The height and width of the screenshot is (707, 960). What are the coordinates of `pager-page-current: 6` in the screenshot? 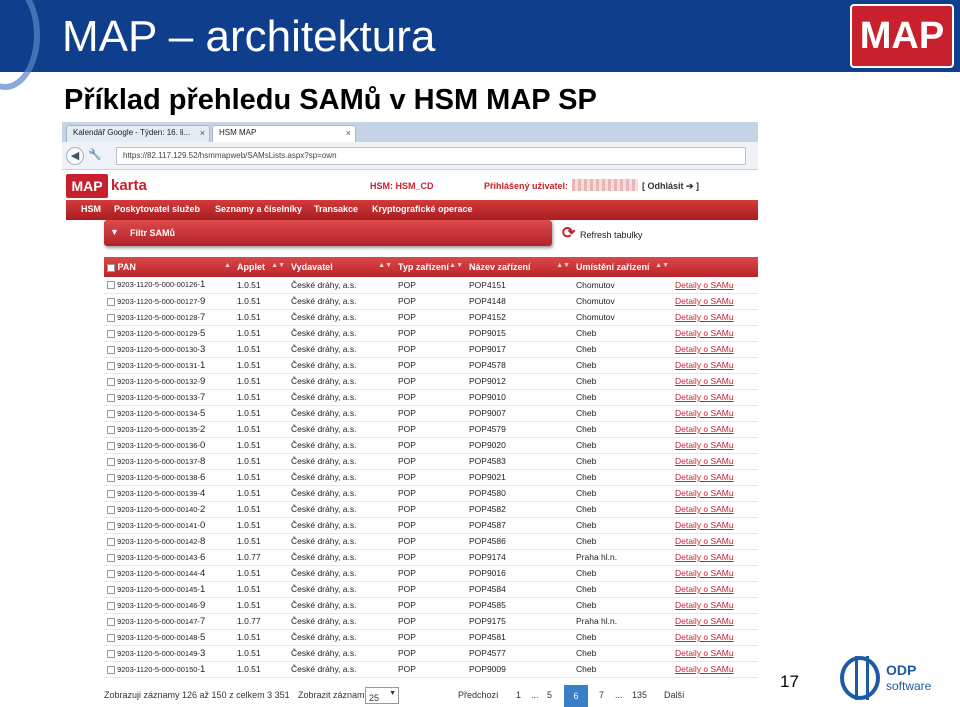 It's located at (576, 696).